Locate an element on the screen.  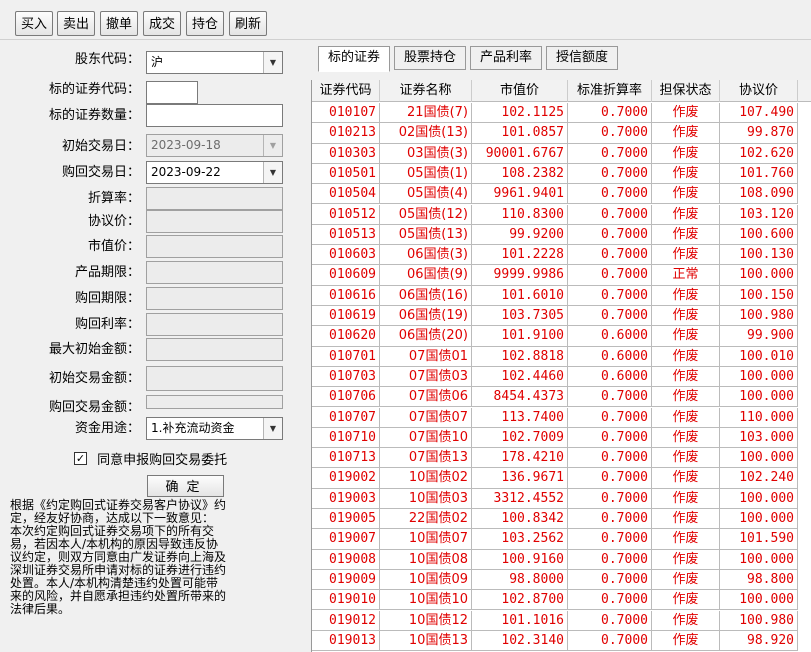
col-header-discount-rate: 标准折算率 is located at coordinates (610, 91).